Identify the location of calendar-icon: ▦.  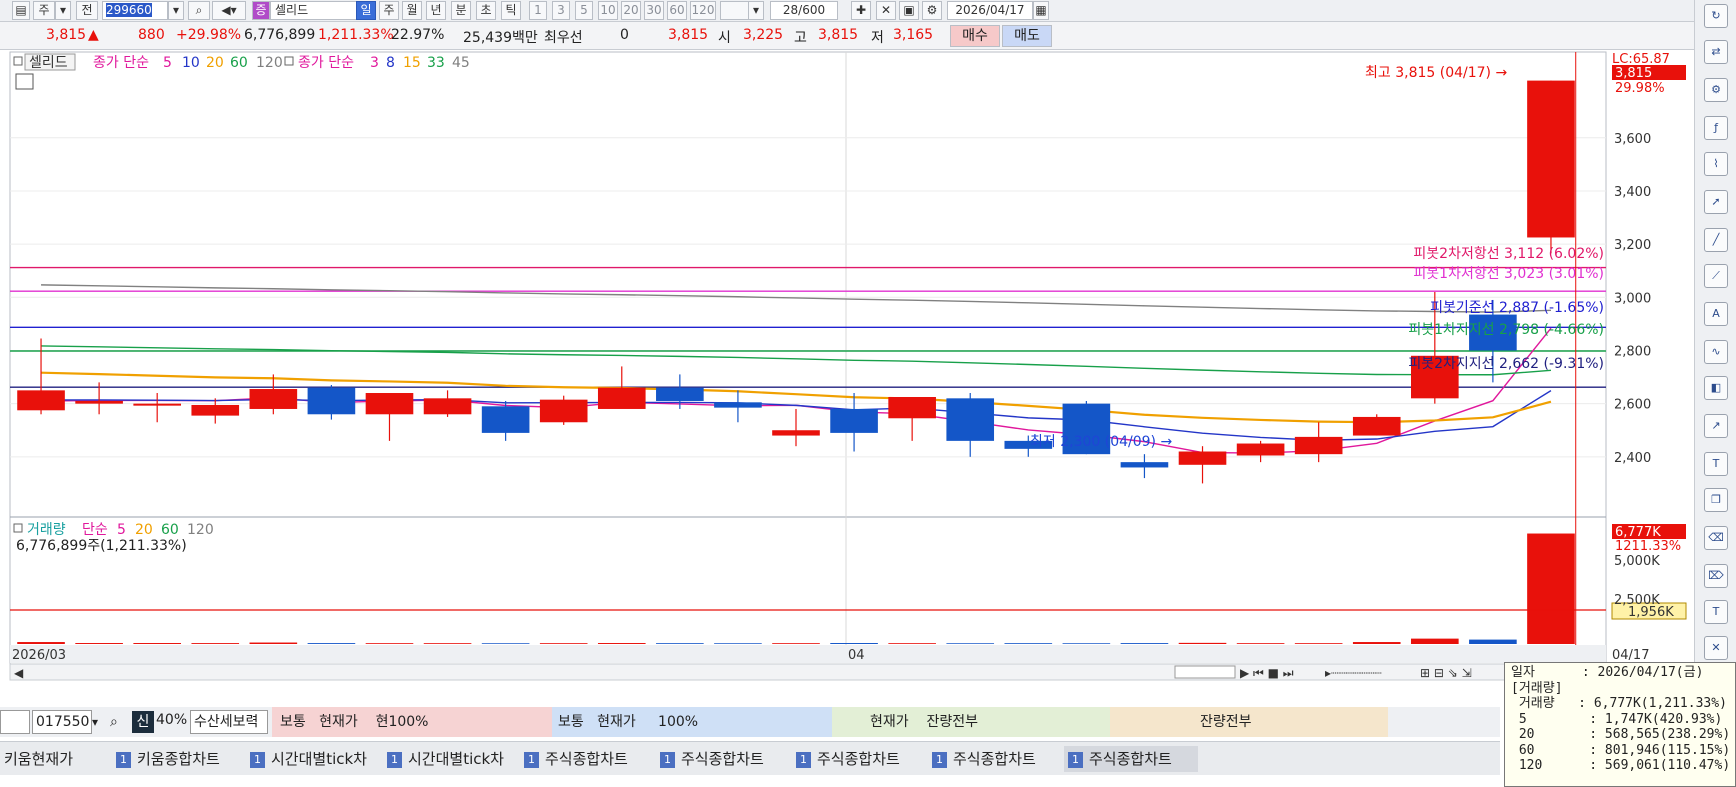
(1041, 10).